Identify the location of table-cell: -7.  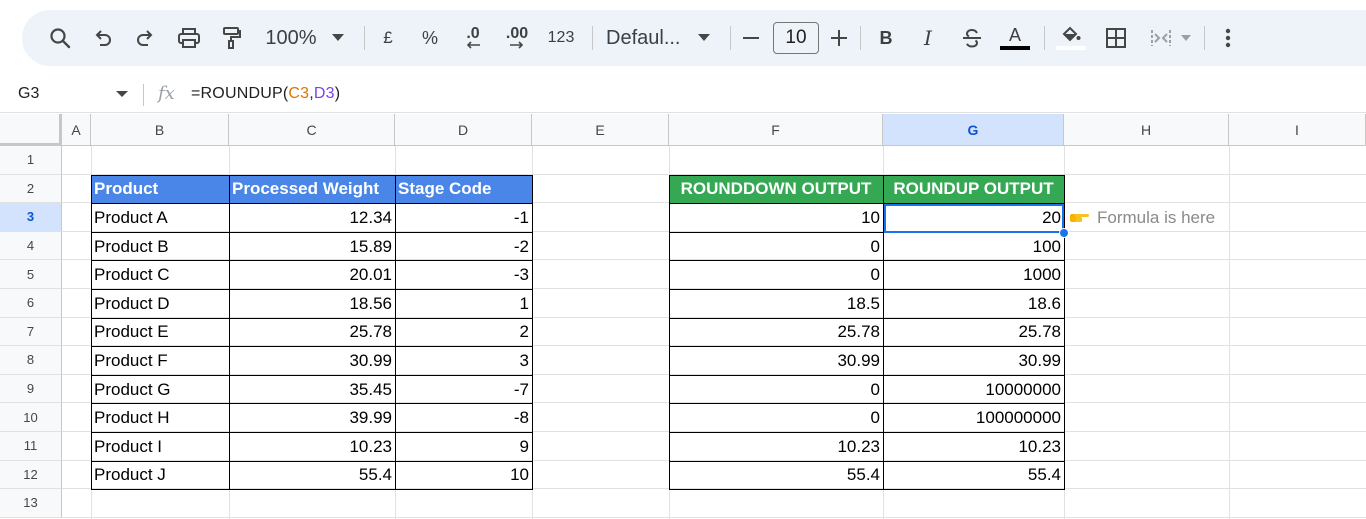
(463, 390).